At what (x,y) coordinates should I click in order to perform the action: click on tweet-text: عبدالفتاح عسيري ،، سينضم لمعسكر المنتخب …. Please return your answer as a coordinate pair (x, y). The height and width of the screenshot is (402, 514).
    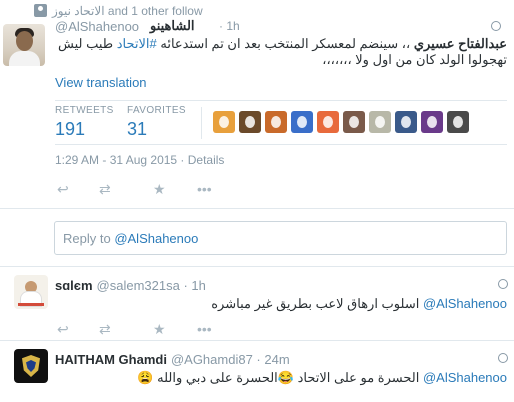
    Looking at the image, I should click on (281, 52).